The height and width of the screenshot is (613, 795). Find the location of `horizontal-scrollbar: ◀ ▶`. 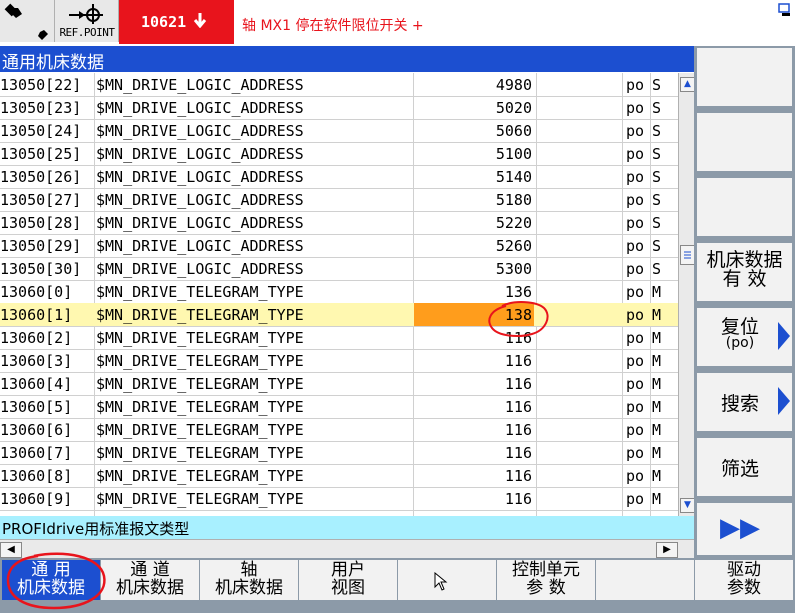

horizontal-scrollbar: ◀ ▶ is located at coordinates (347, 549).